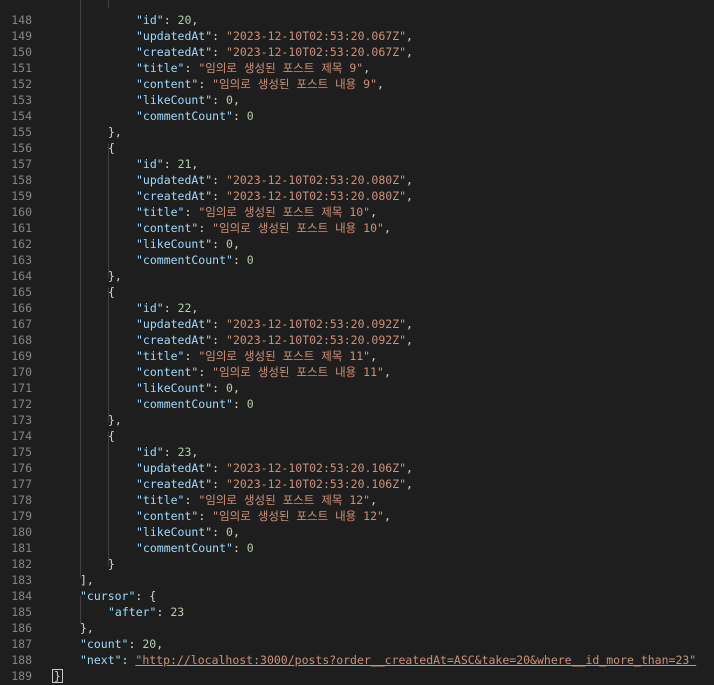 This screenshot has height=685, width=714. Describe the element at coordinates (357, 548) in the screenshot. I see `code-line: 181 "commentCount": 0` at that location.